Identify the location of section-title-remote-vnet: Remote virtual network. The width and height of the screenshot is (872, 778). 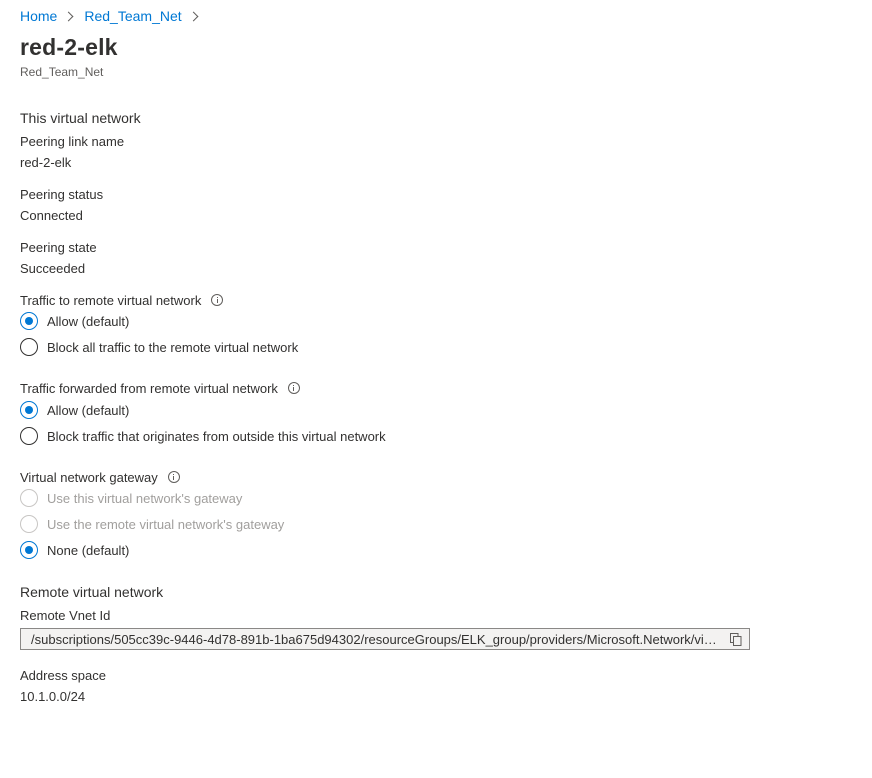
(92, 592).